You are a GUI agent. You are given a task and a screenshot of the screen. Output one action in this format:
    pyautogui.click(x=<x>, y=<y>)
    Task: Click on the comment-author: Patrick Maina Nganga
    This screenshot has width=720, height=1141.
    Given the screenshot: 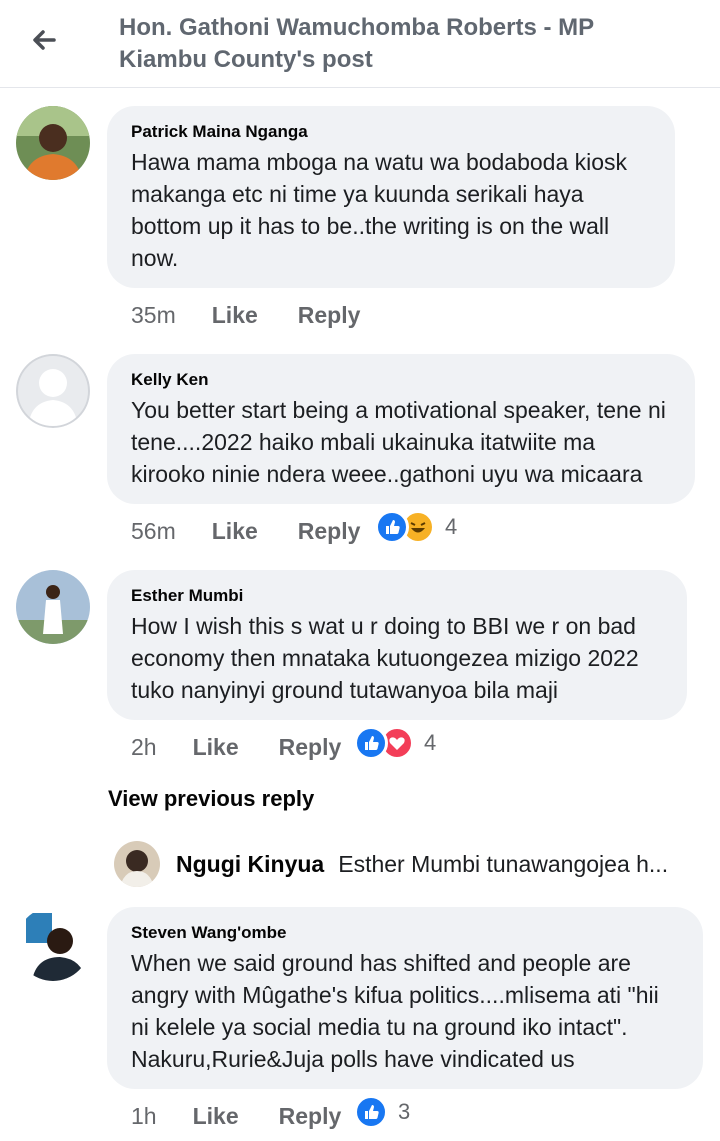 What is the action you would take?
    pyautogui.click(x=391, y=132)
    